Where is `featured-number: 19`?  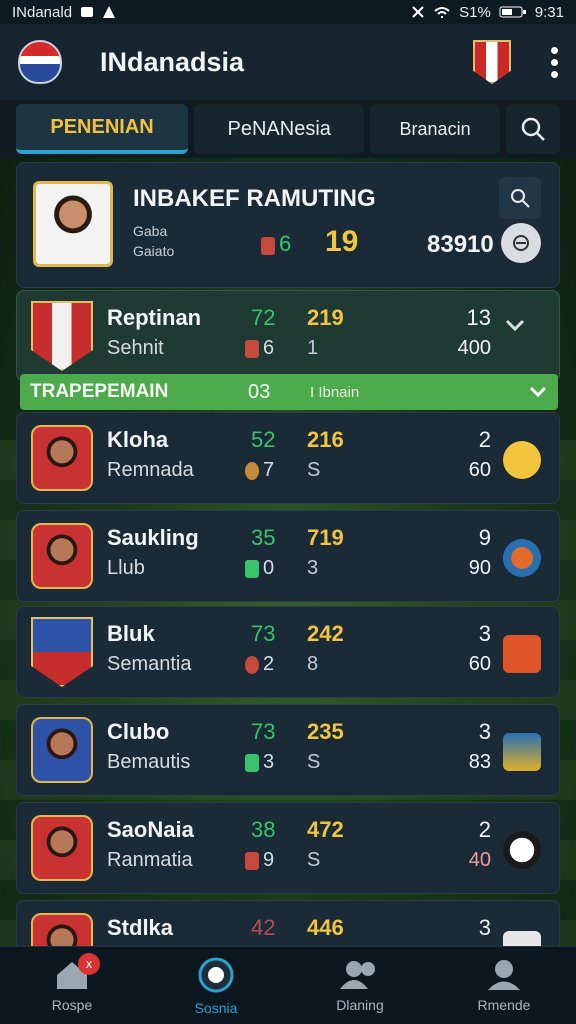 featured-number: 19 is located at coordinates (342, 241).